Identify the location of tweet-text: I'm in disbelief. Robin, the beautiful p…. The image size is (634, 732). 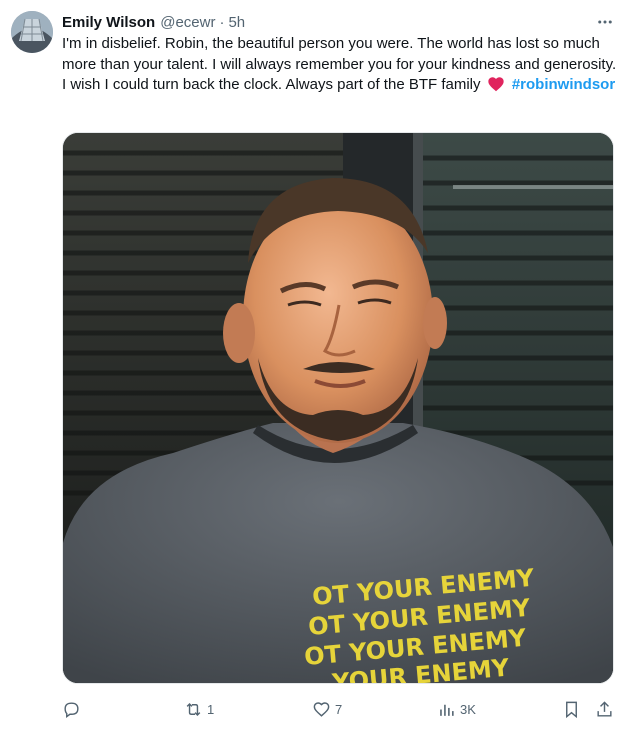
(340, 65).